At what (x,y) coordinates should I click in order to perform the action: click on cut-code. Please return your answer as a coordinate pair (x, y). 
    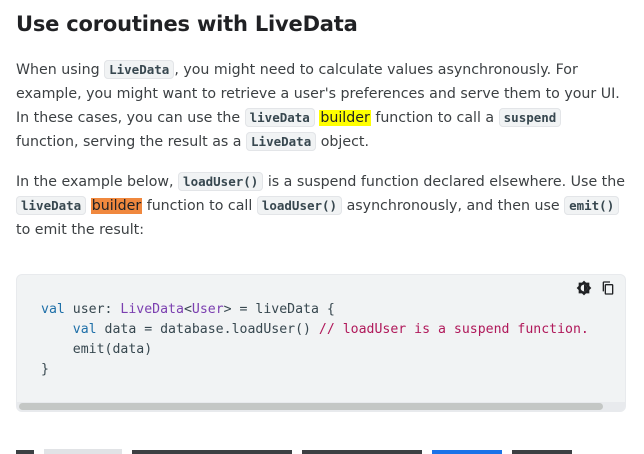
    Looking at the image, I should click on (83, 451).